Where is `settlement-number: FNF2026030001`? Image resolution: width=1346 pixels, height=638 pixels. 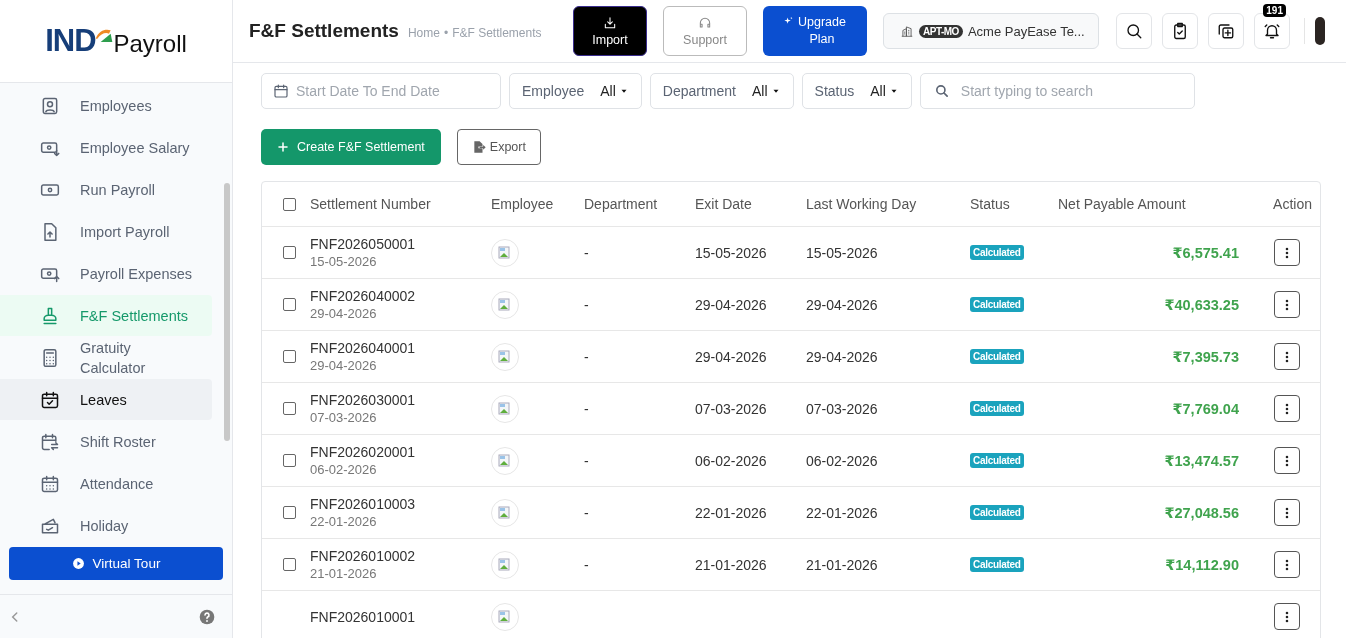
settlement-number: FNF2026030001 is located at coordinates (363, 400).